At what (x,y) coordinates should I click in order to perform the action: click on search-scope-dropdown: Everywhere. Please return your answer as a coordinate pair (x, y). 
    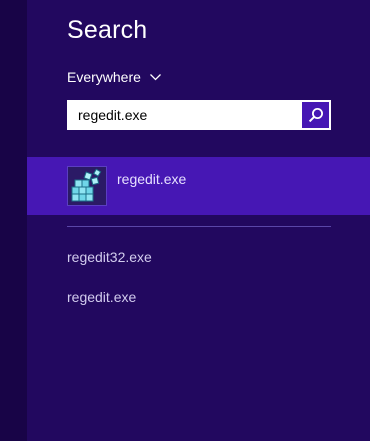
    Looking at the image, I should click on (114, 77).